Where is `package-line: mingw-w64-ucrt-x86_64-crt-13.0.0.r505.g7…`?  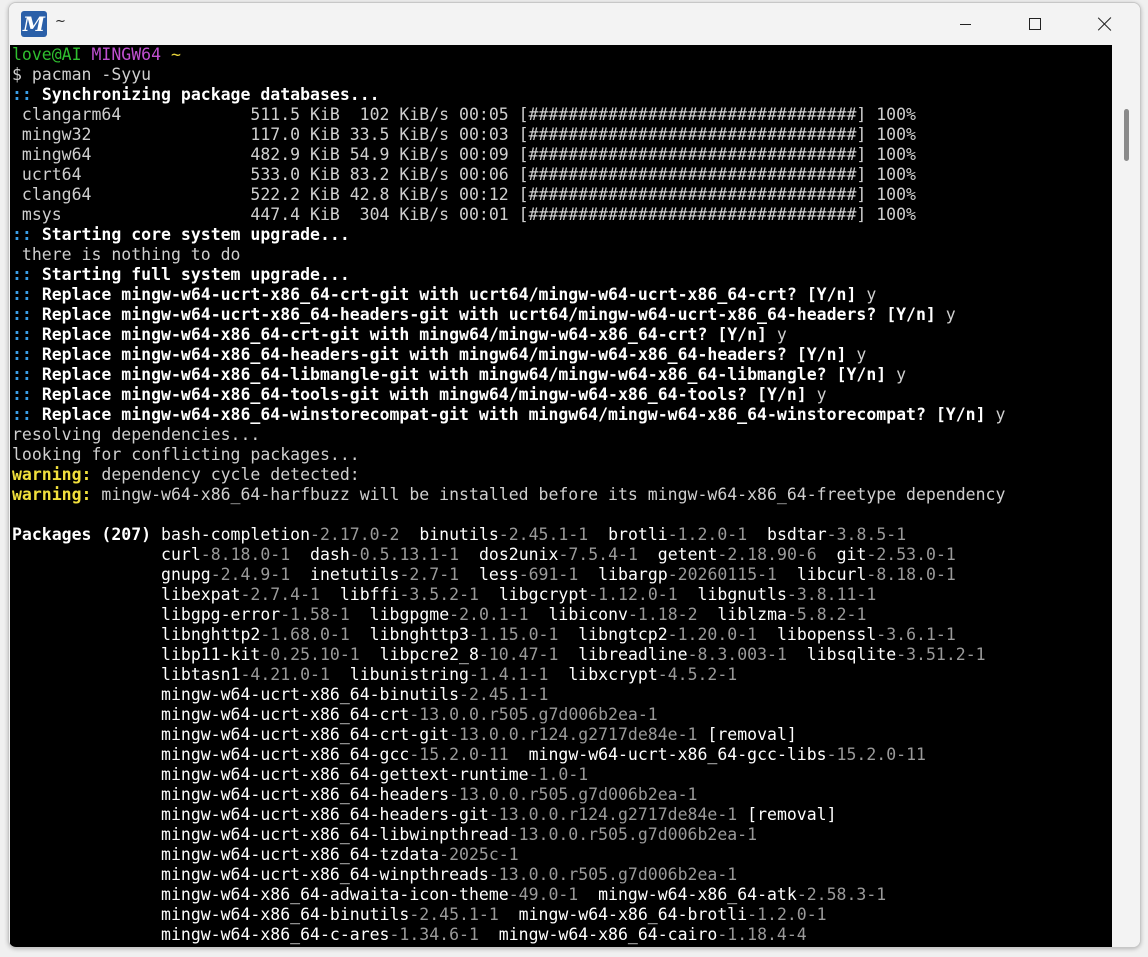
package-line: mingw-w64-ucrt-x86_64-crt-13.0.0.r505.g7… is located at coordinates (563, 715).